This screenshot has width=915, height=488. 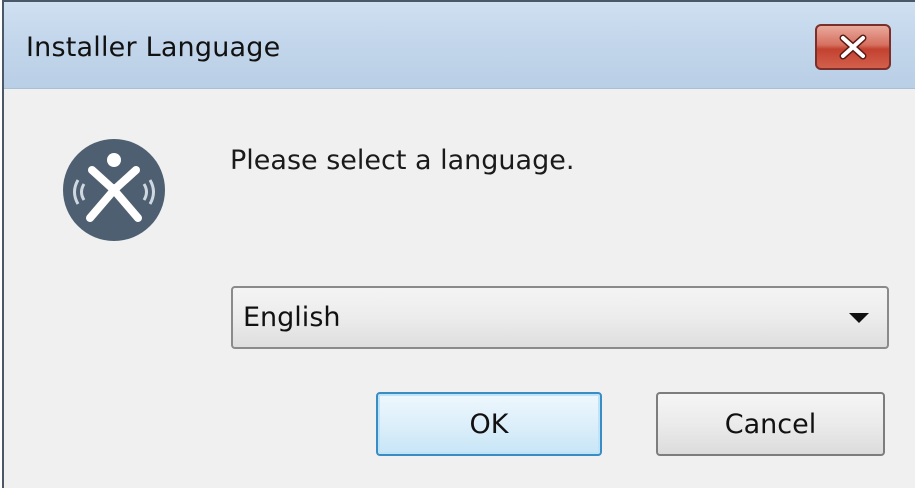 I want to click on ok-button: OK, so click(x=489, y=424).